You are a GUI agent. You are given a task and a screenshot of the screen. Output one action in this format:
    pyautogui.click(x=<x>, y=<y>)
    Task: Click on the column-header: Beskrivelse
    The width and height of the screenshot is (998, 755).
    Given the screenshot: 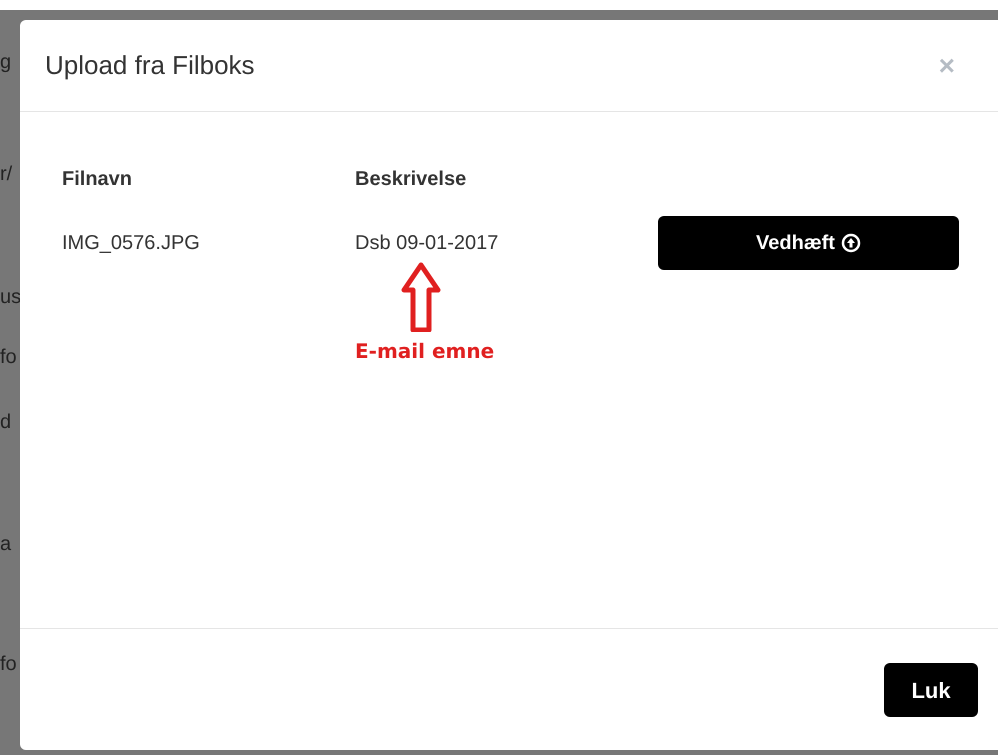 What is the action you would take?
    pyautogui.click(x=410, y=179)
    